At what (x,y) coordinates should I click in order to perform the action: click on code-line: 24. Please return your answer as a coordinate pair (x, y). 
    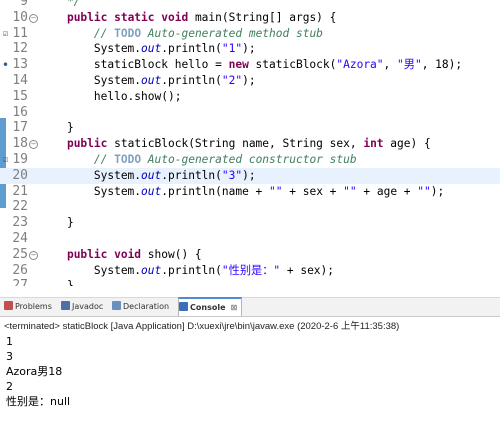
    Looking at the image, I should click on (250, 239).